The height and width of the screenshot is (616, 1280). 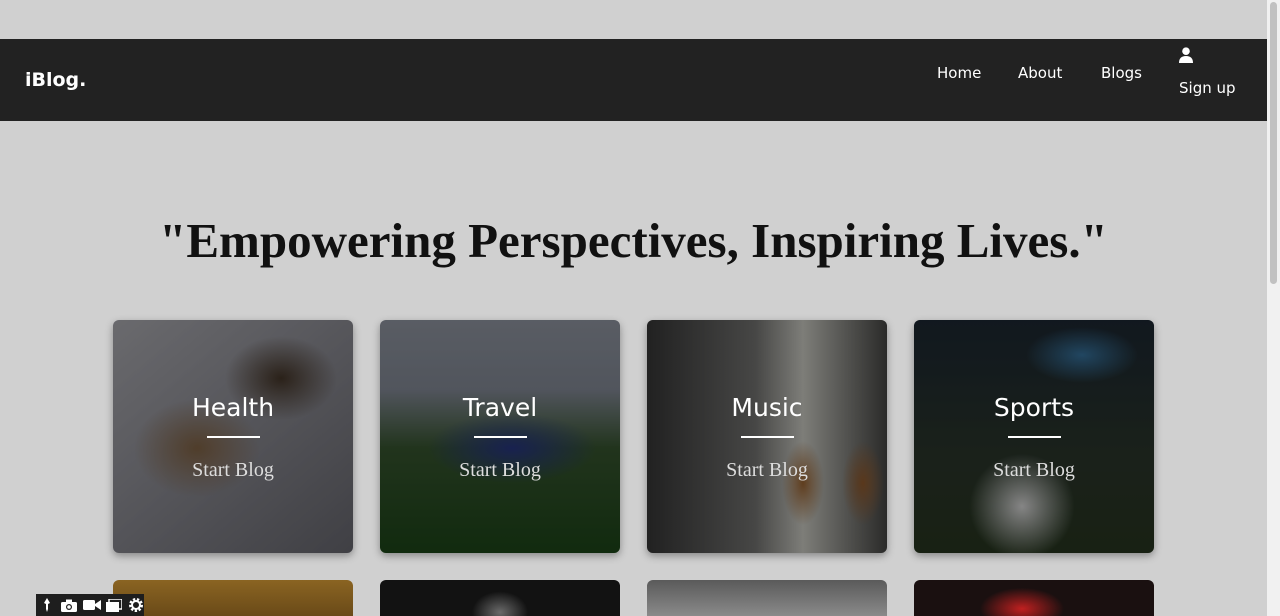 I want to click on signup-label: Sign up, so click(x=1207, y=88).